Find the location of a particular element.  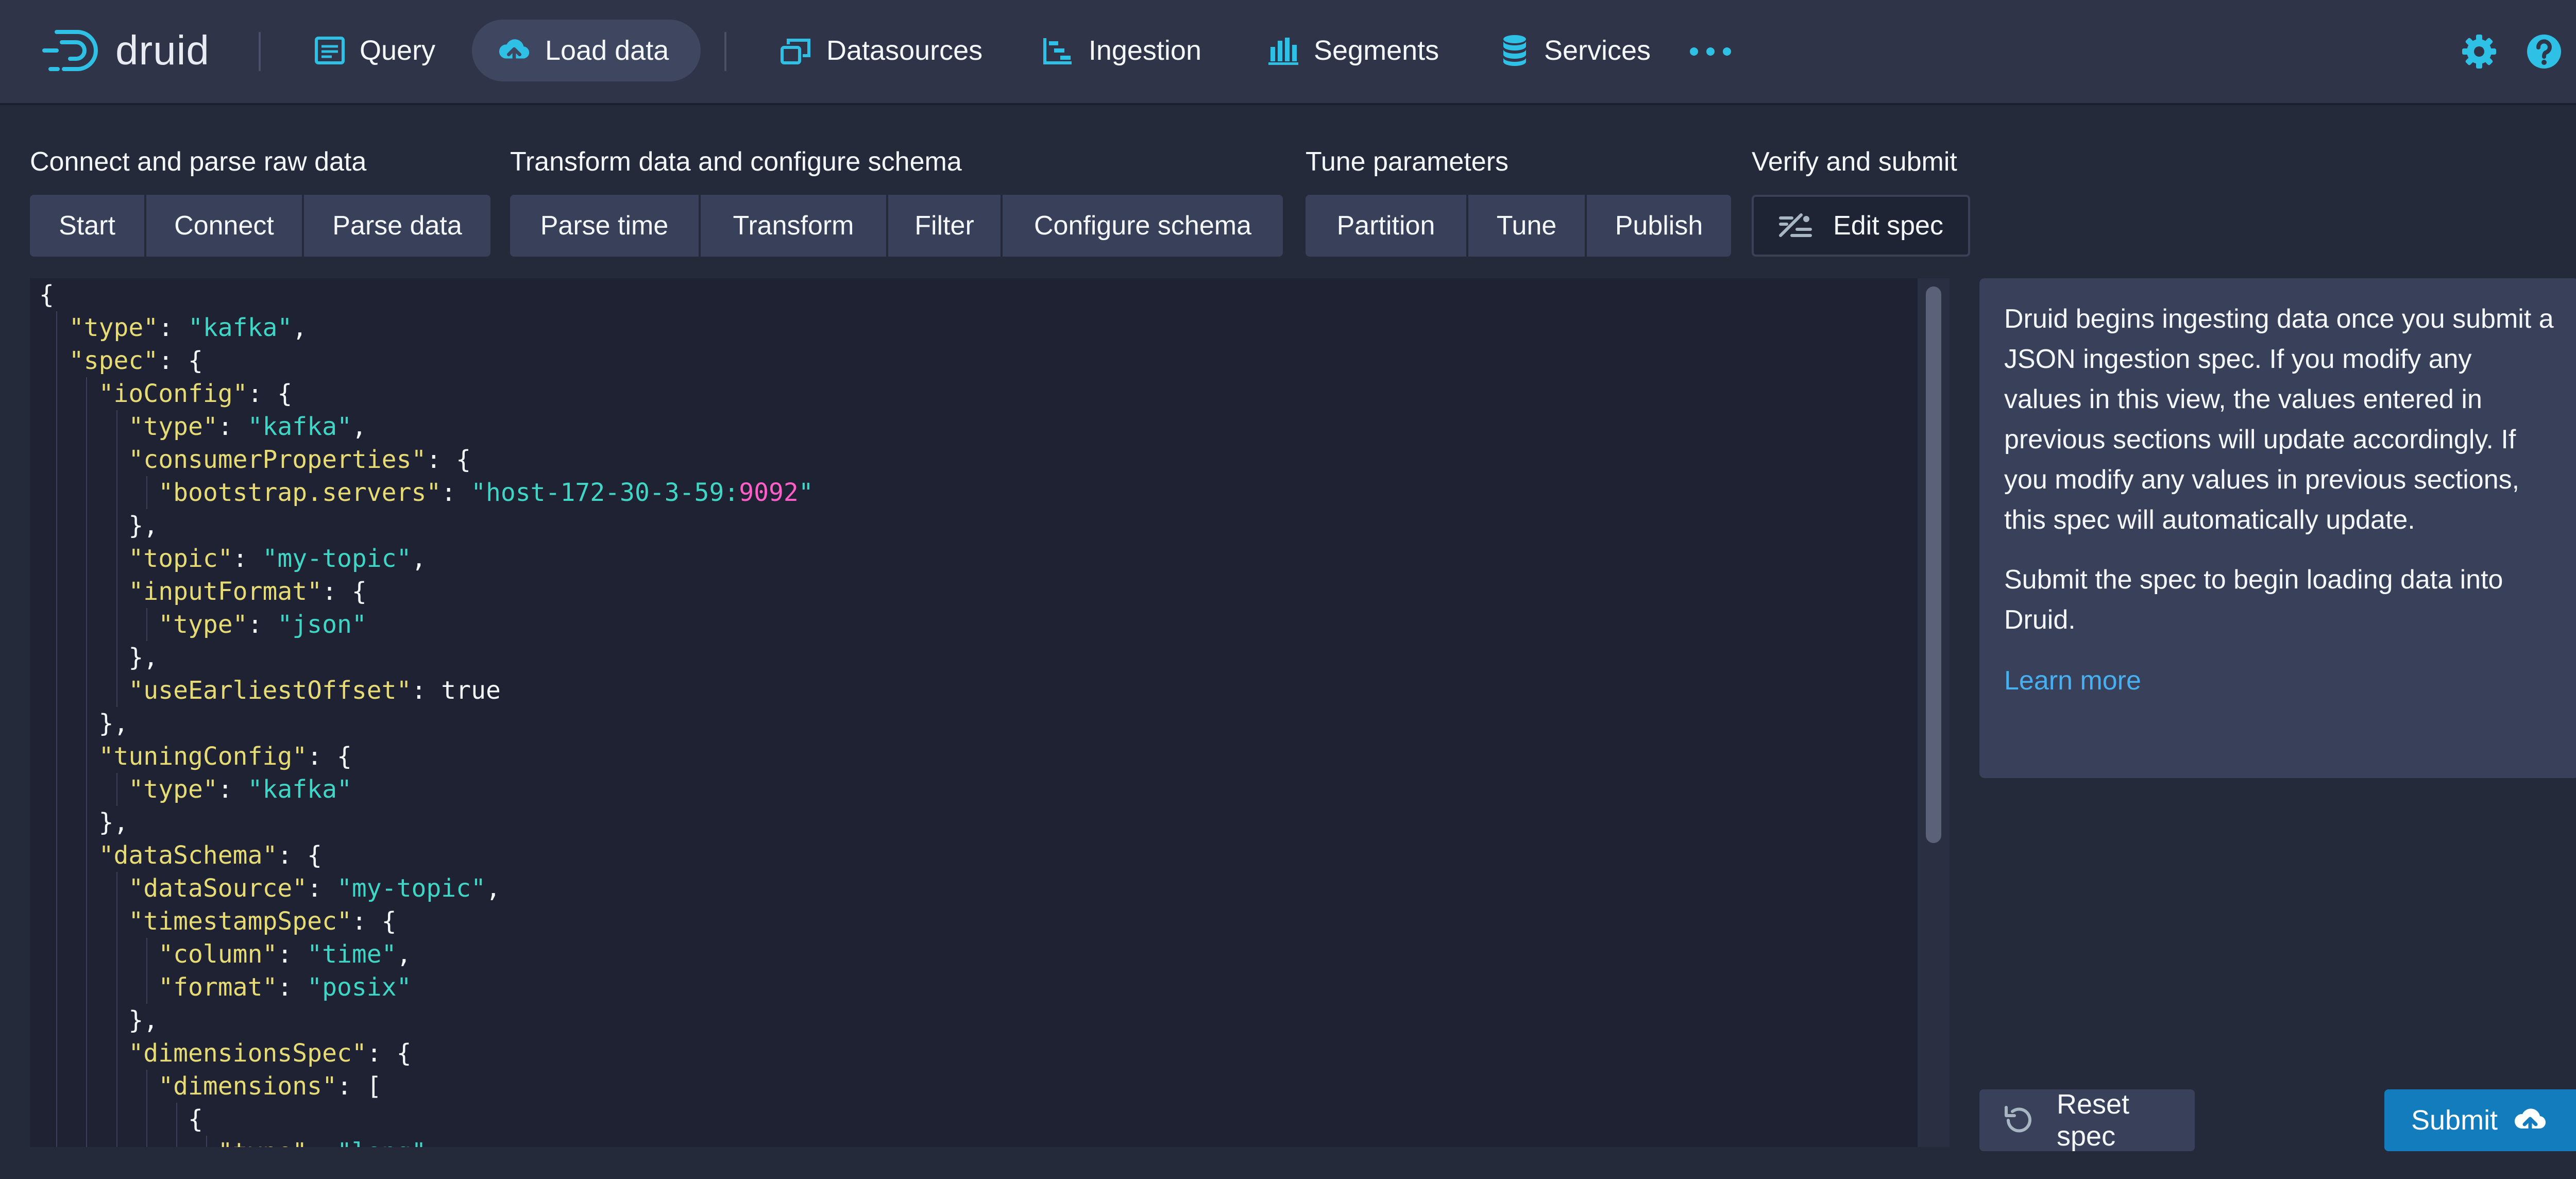

code-line: "useEarliestOffset": true is located at coordinates (426, 690).